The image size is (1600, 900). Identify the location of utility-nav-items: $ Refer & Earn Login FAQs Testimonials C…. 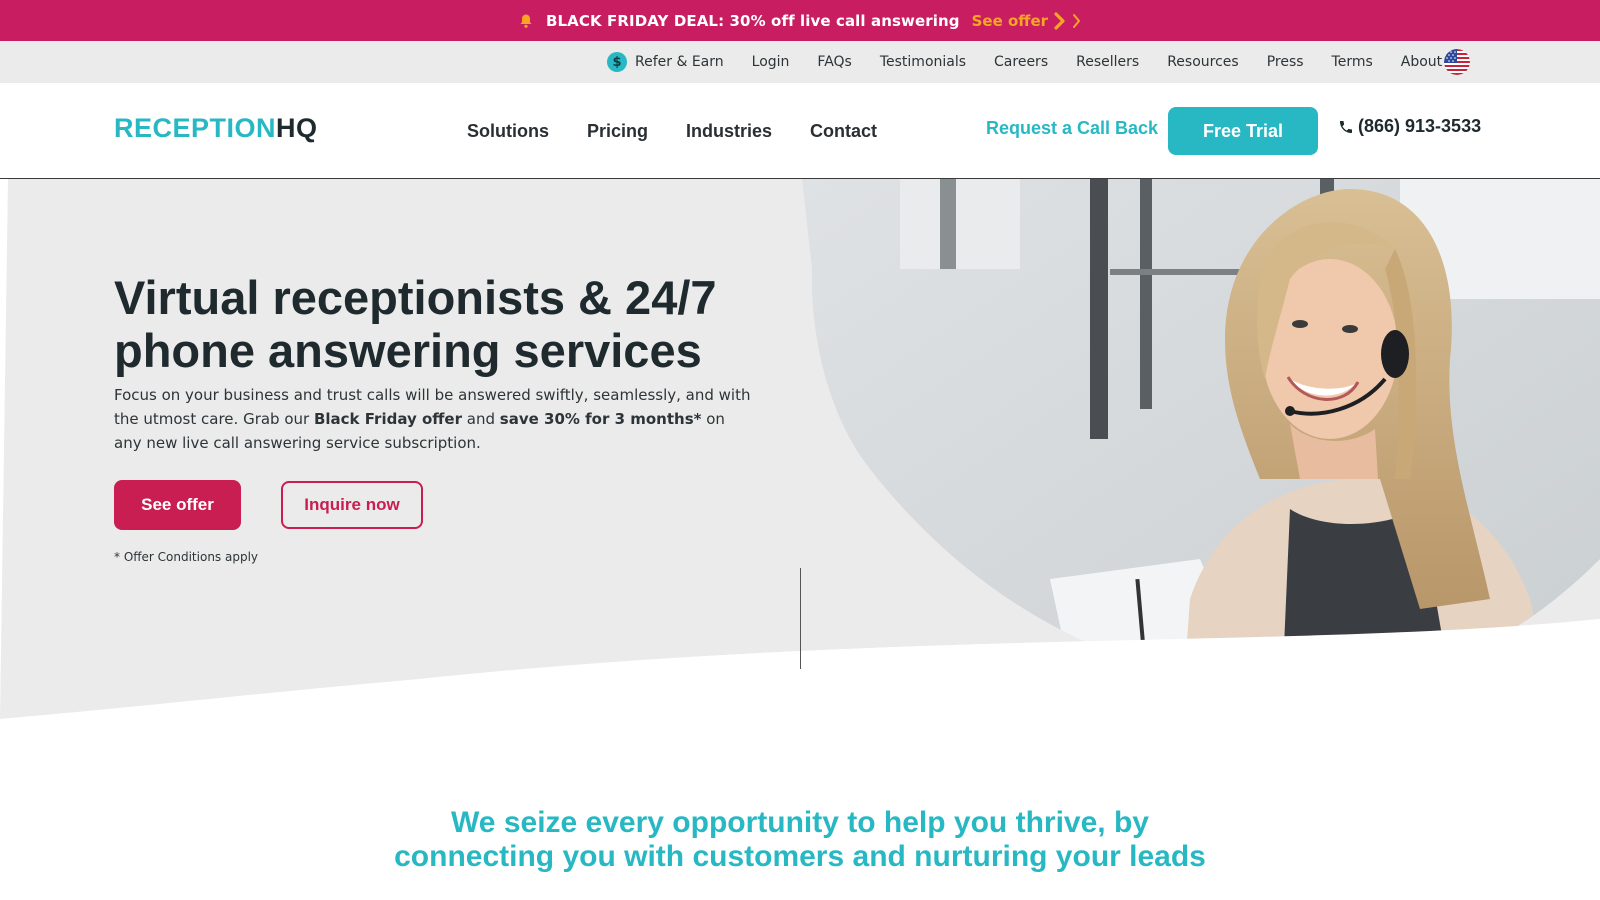
(1038, 62).